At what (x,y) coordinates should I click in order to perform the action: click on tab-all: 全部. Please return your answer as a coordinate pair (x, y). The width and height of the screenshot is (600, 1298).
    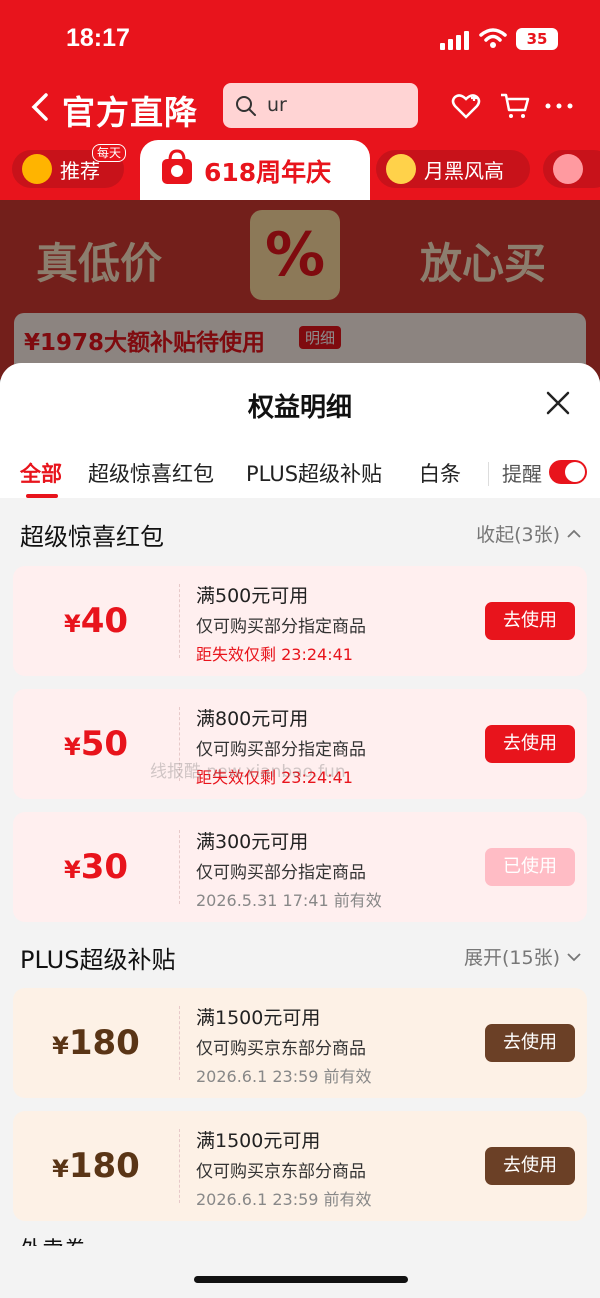
    Looking at the image, I should click on (41, 473).